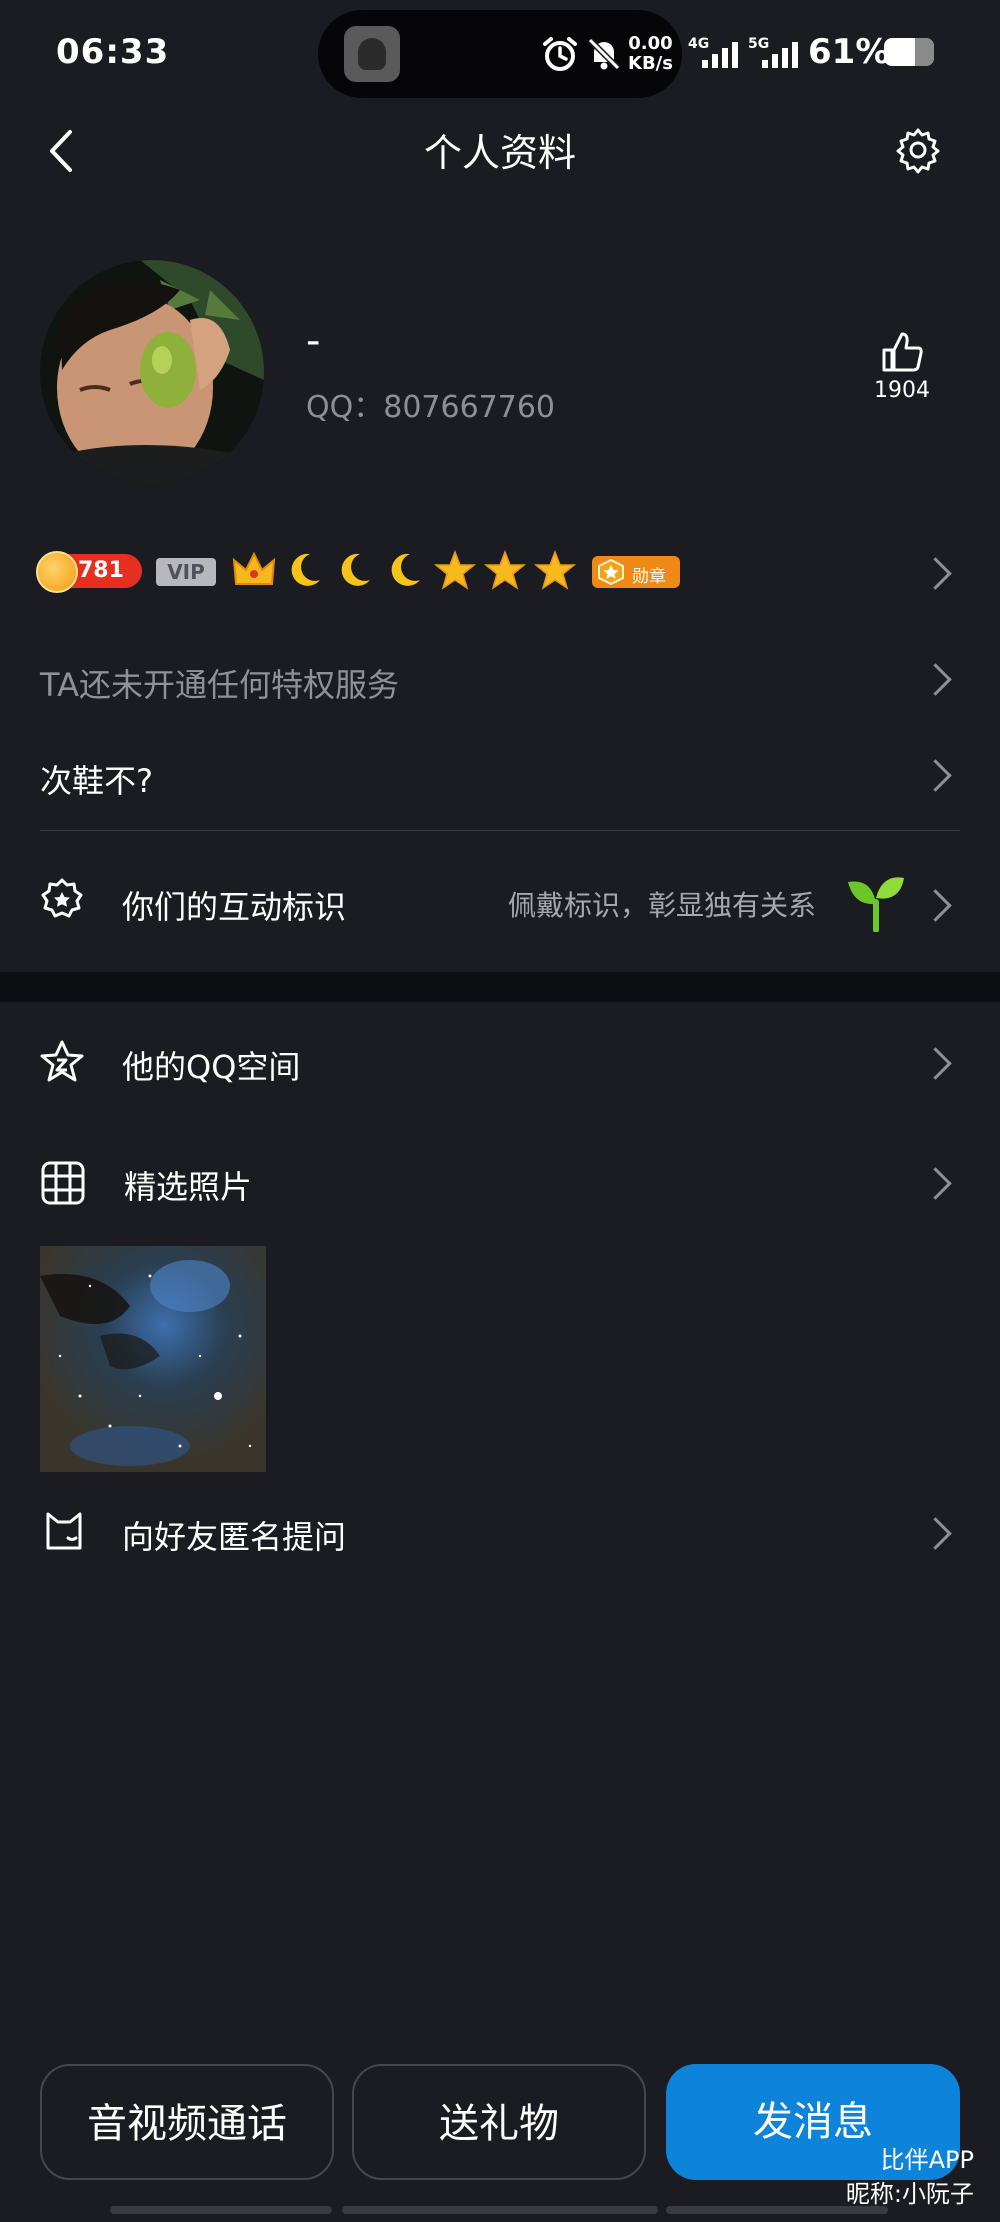 The height and width of the screenshot is (2222, 1000). Describe the element at coordinates (499, 2122) in the screenshot. I see `send-gift-button: 送礼物` at that location.